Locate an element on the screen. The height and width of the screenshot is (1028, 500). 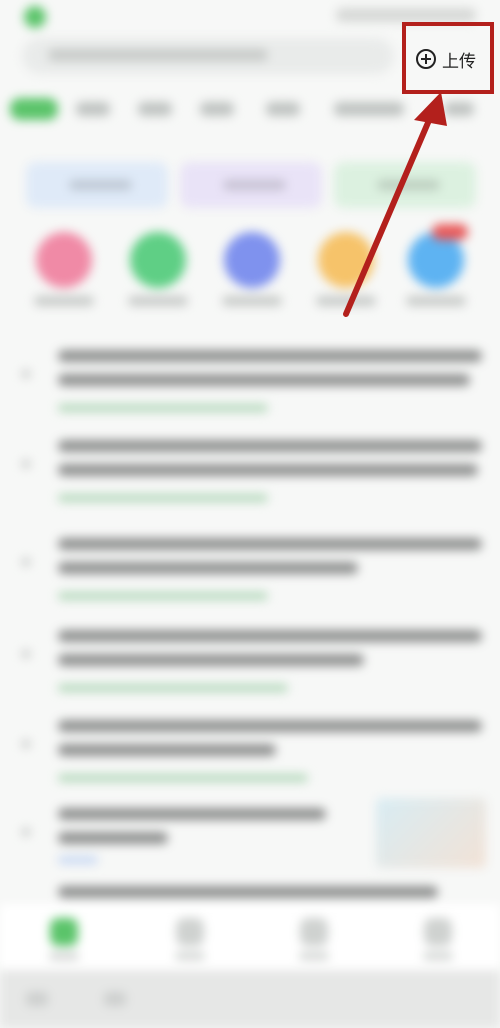
bottom-nav is located at coordinates (250, 937).